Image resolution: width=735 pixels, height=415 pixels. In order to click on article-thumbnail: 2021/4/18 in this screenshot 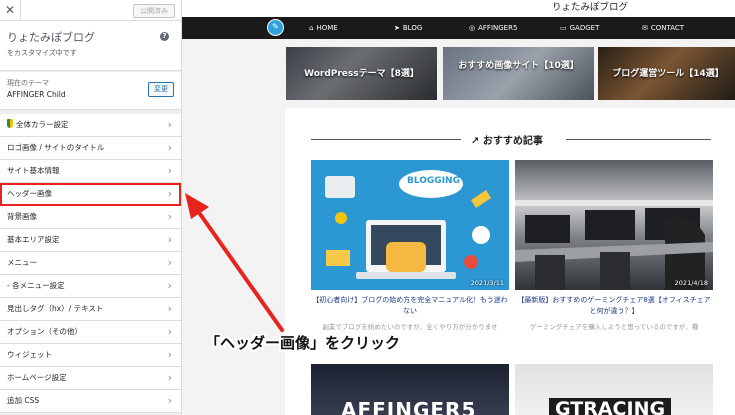, I will do `click(614, 225)`.